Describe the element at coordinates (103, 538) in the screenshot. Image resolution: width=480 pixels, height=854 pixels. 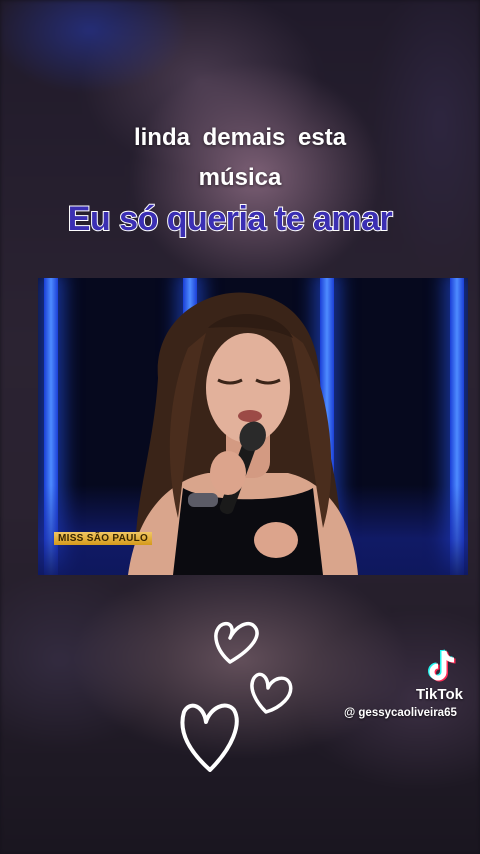
I see `show-tag: MISS SÃO PAULO` at that location.